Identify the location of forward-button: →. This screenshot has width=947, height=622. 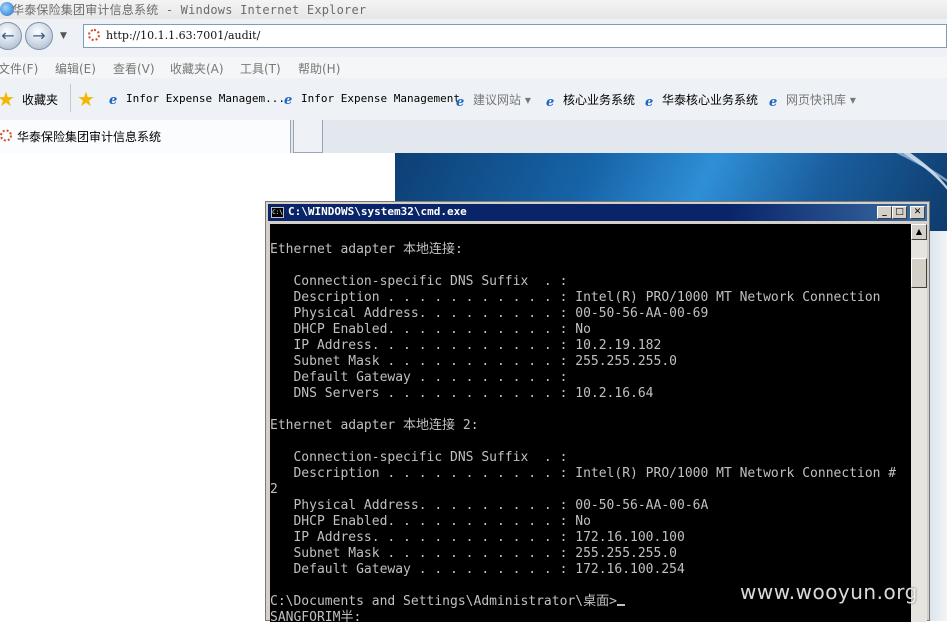
(39, 36).